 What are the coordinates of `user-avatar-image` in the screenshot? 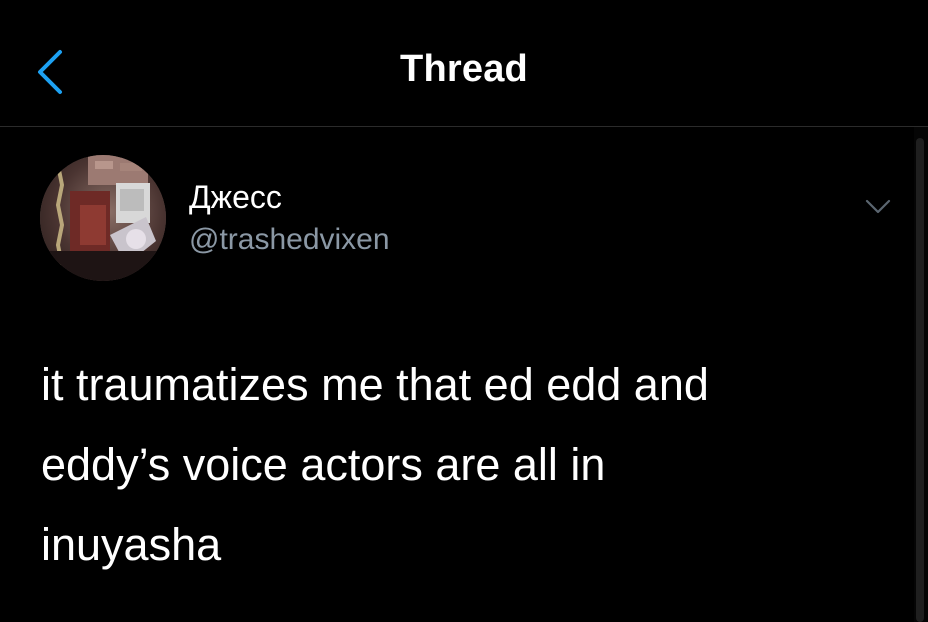 It's located at (103, 218).